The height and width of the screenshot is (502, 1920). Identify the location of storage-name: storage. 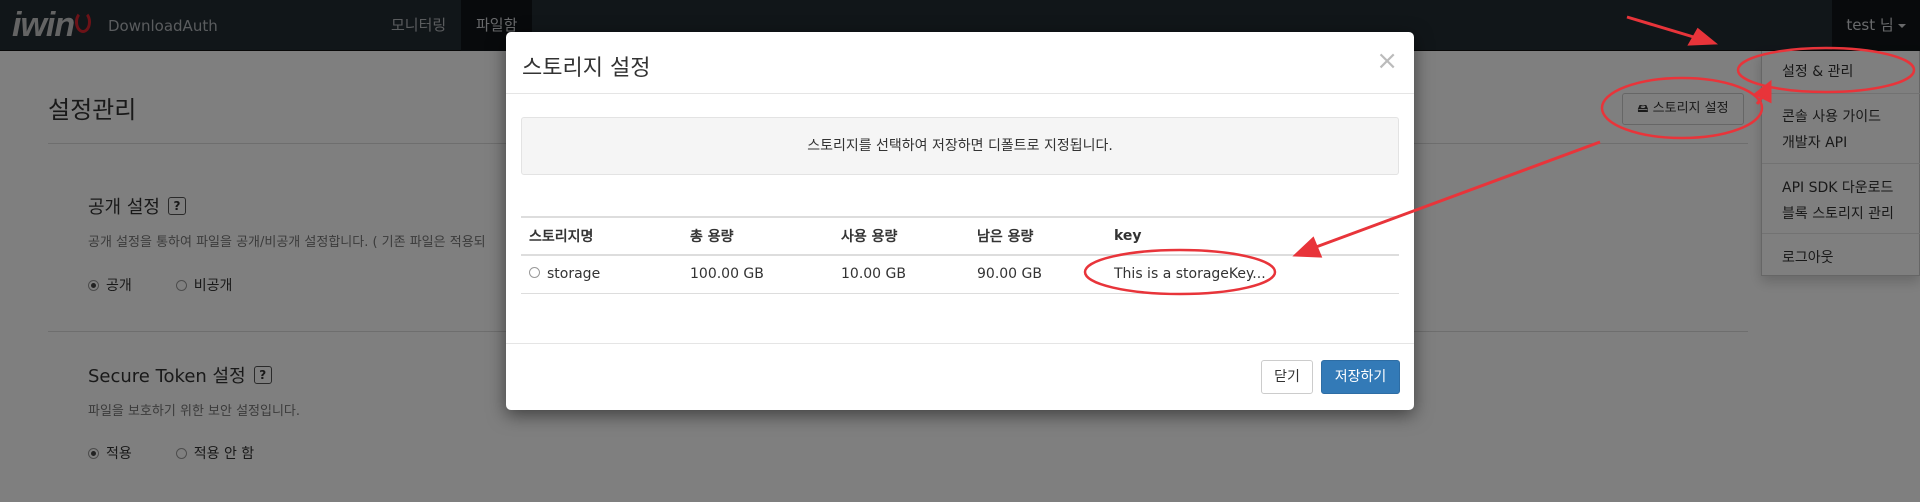
(574, 274).